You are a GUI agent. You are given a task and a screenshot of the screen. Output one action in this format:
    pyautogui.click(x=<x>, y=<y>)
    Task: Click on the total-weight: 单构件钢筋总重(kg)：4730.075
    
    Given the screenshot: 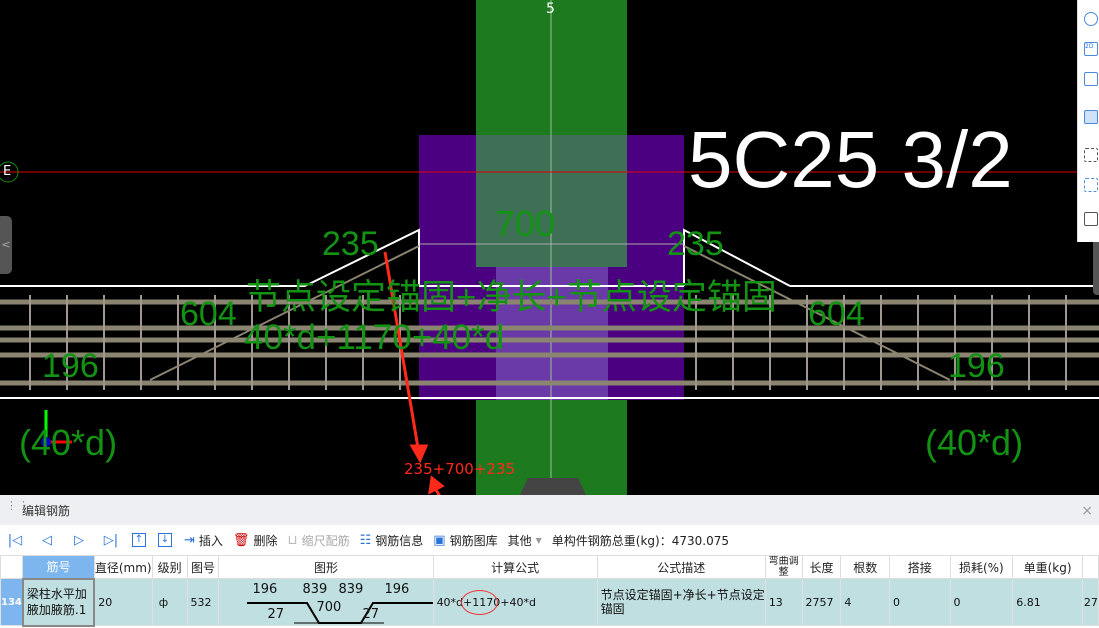 What is the action you would take?
    pyautogui.click(x=640, y=540)
    